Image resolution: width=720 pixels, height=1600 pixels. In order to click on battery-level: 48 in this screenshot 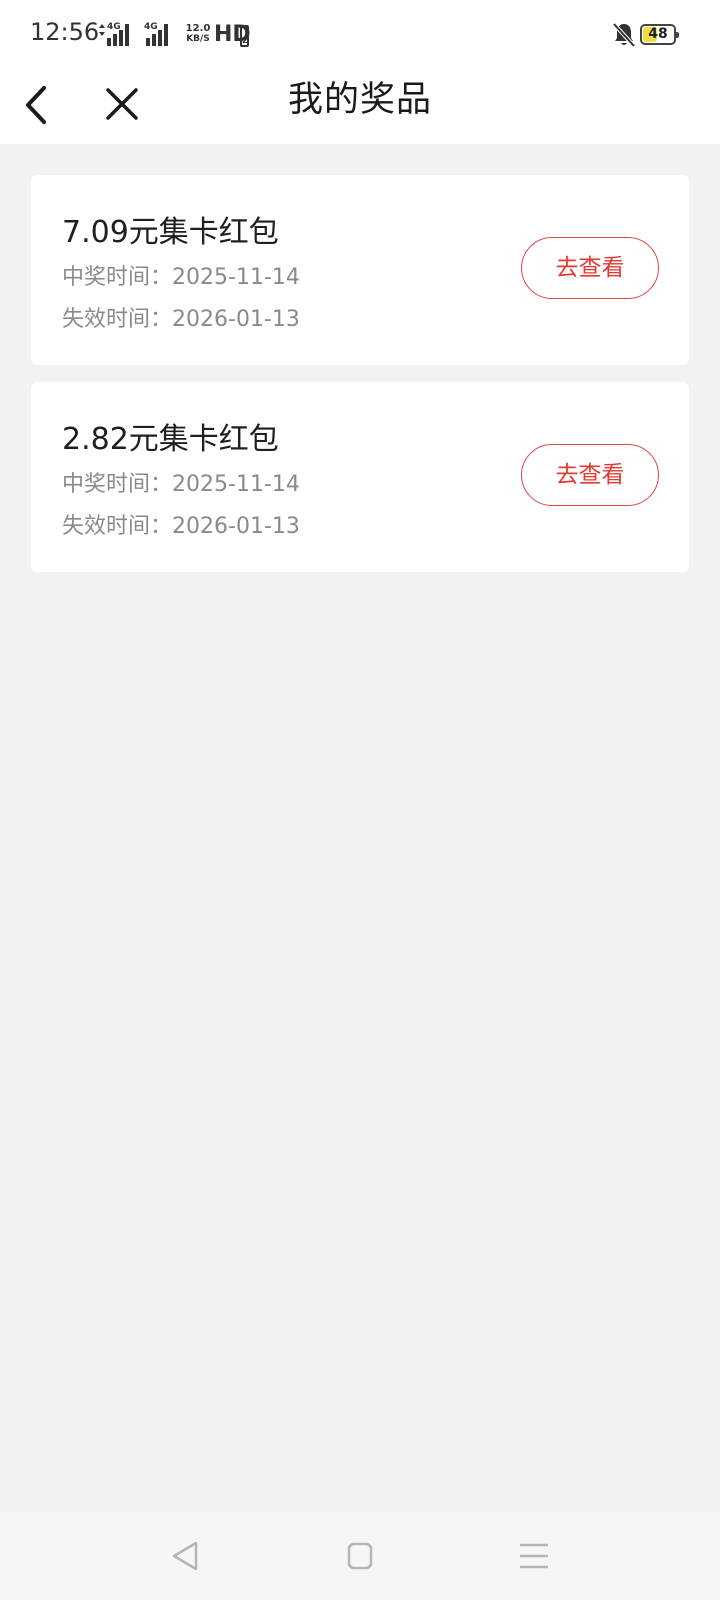, I will do `click(658, 34)`.